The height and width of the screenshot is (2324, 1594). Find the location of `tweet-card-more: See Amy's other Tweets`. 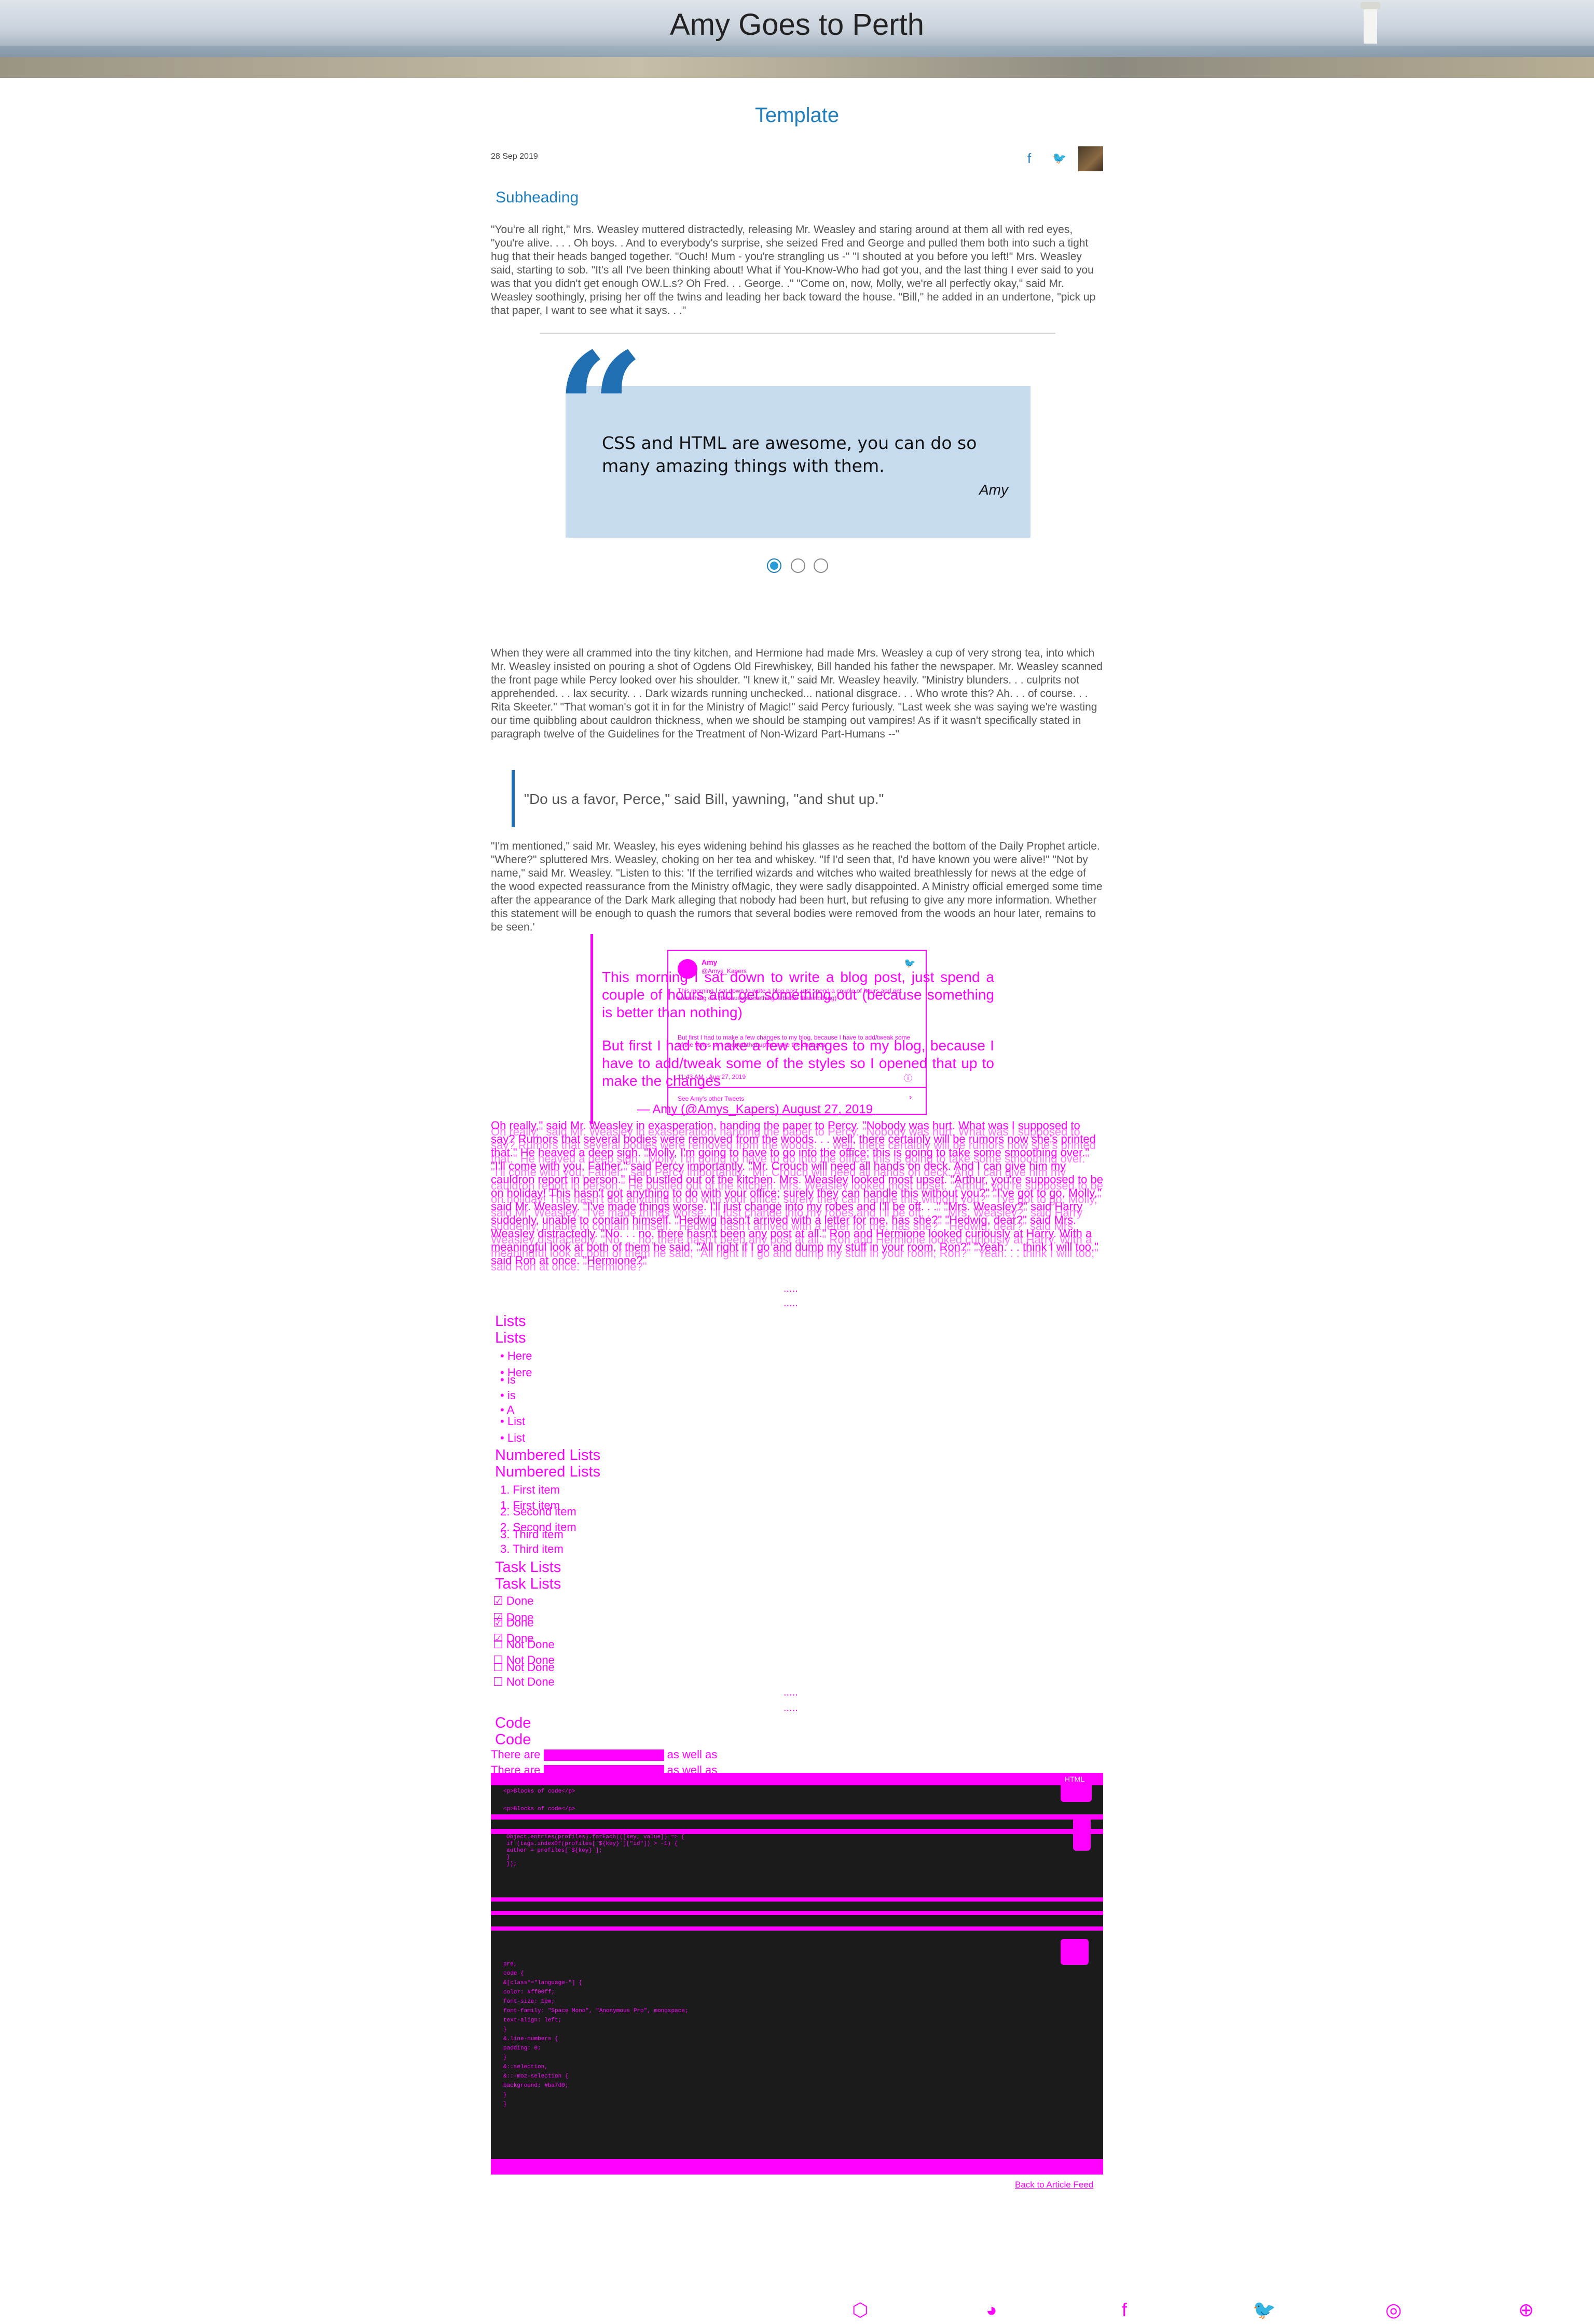

tweet-card-more: See Amy's other Tweets is located at coordinates (711, 1098).